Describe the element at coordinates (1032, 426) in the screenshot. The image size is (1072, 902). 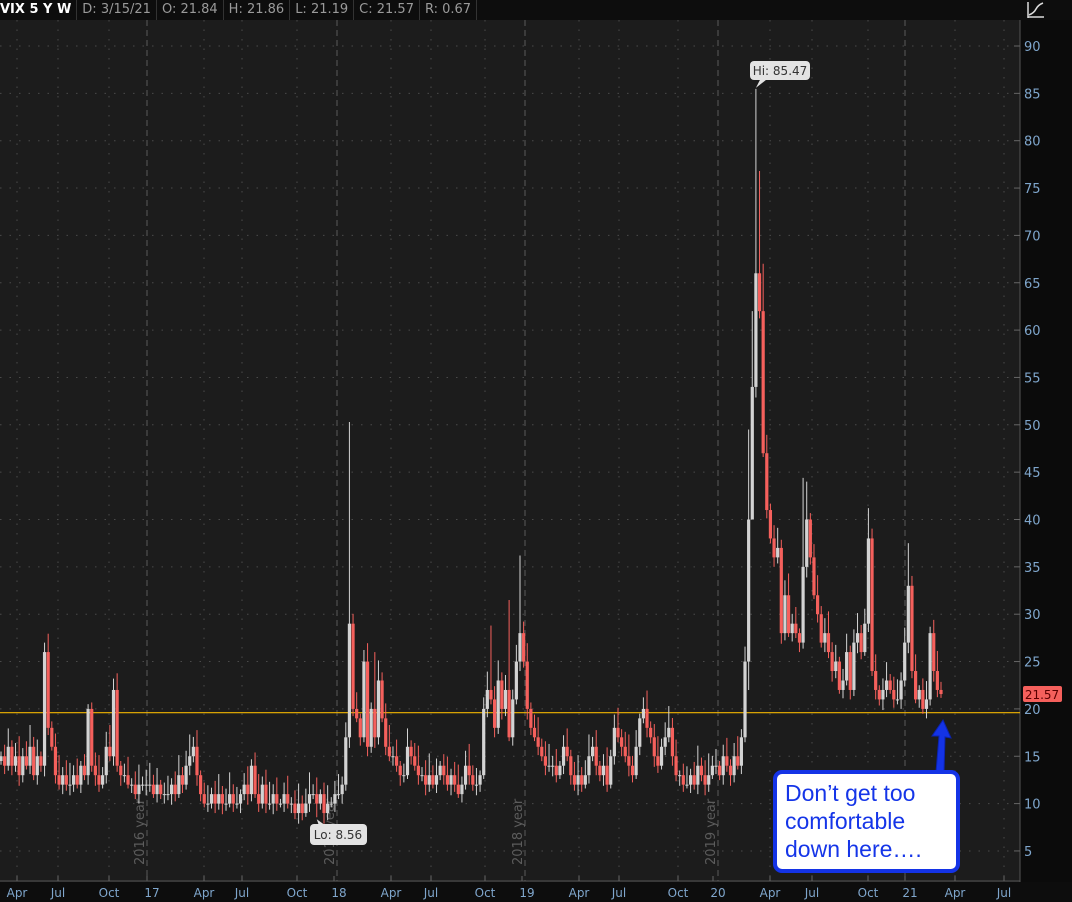
I see `y-tick-label: 50` at that location.